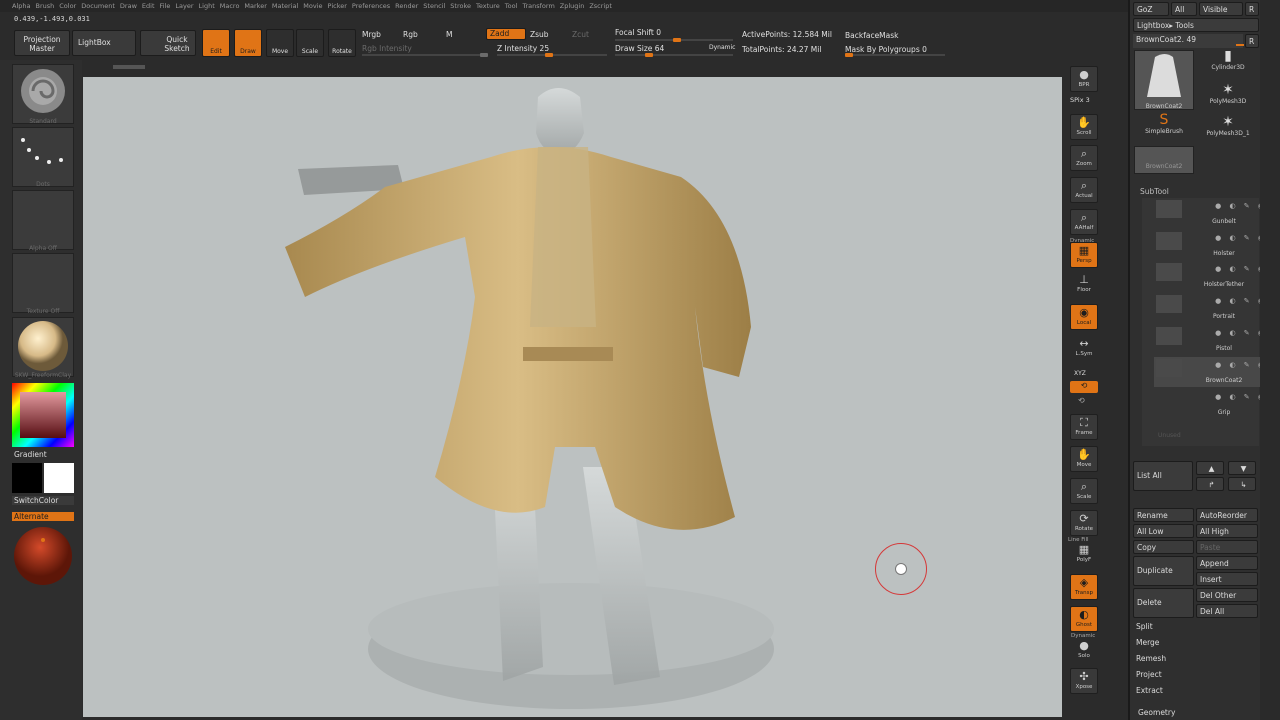 The height and width of the screenshot is (720, 1280). What do you see at coordinates (722, 47) in the screenshot?
I see `dynamic-toggle: Dynamic` at bounding box center [722, 47].